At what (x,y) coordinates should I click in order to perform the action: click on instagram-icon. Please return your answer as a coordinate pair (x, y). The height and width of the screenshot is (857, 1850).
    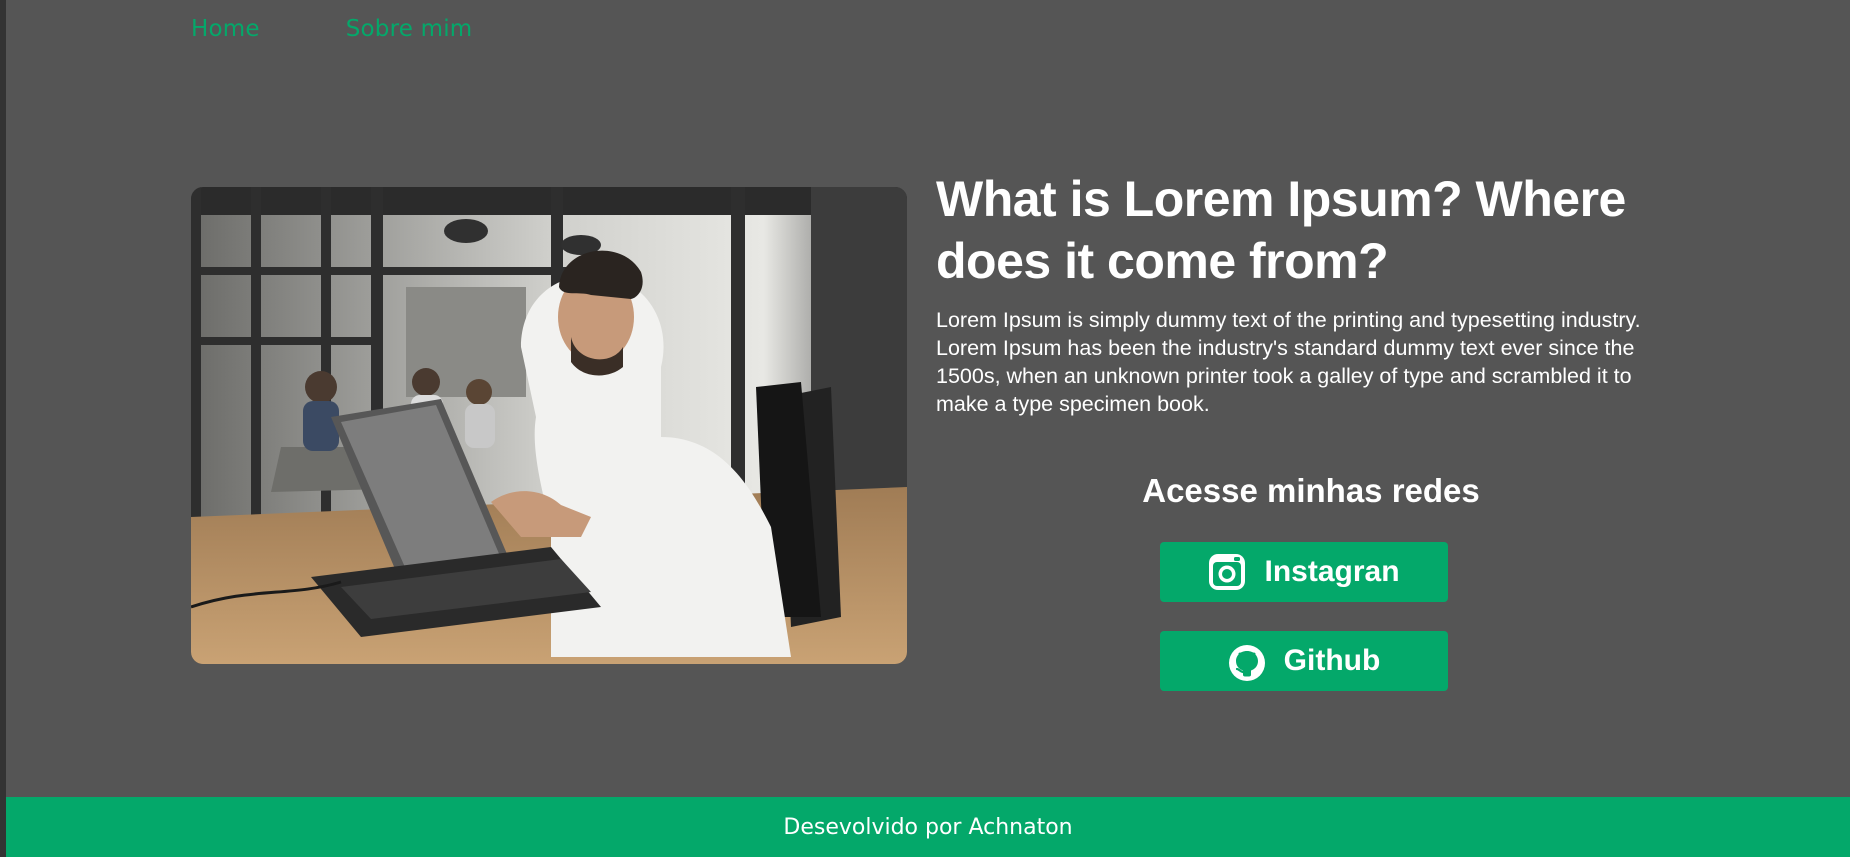
    Looking at the image, I should click on (1227, 572).